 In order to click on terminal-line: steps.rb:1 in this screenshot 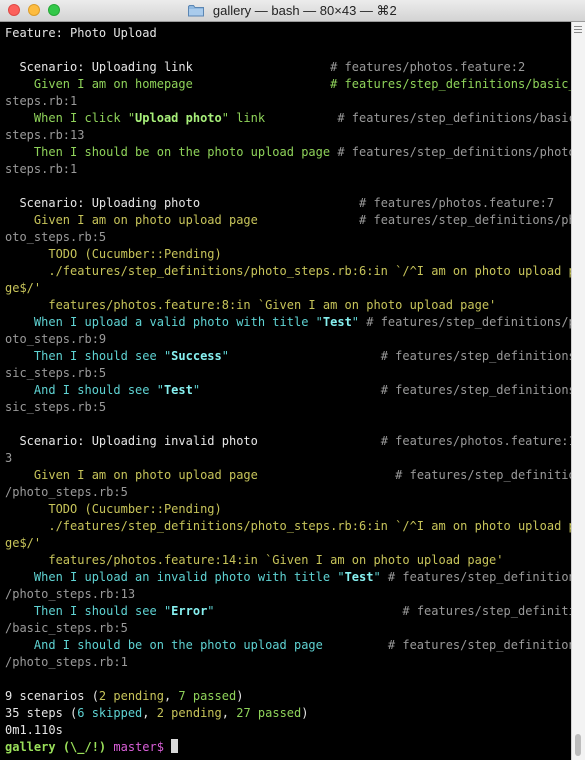, I will do `click(288, 169)`.